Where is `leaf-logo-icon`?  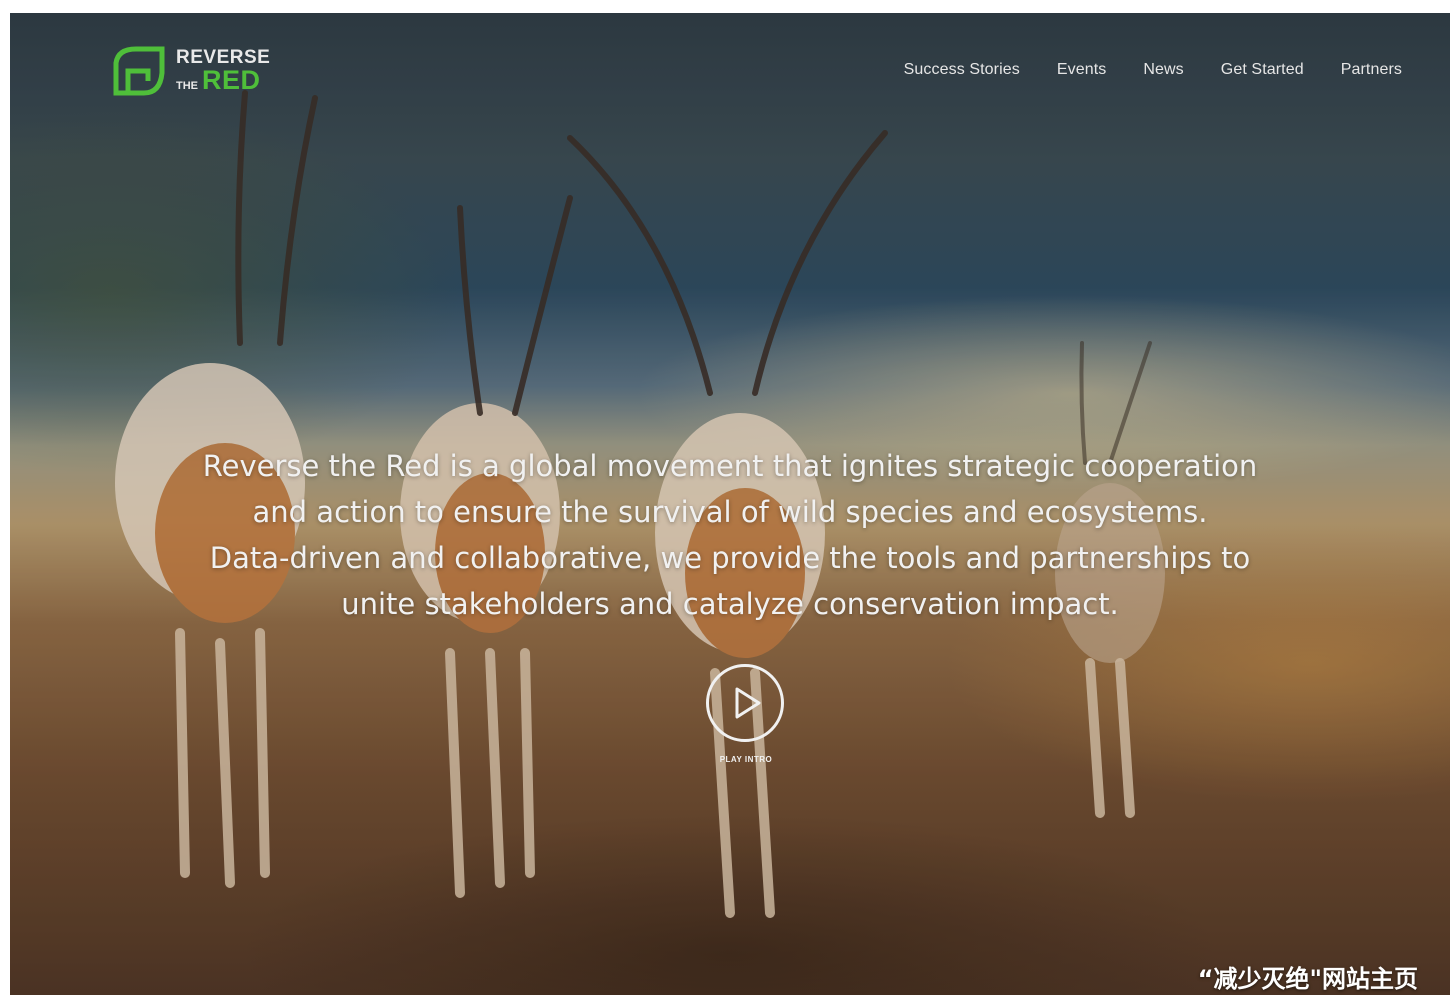 leaf-logo-icon is located at coordinates (139, 71).